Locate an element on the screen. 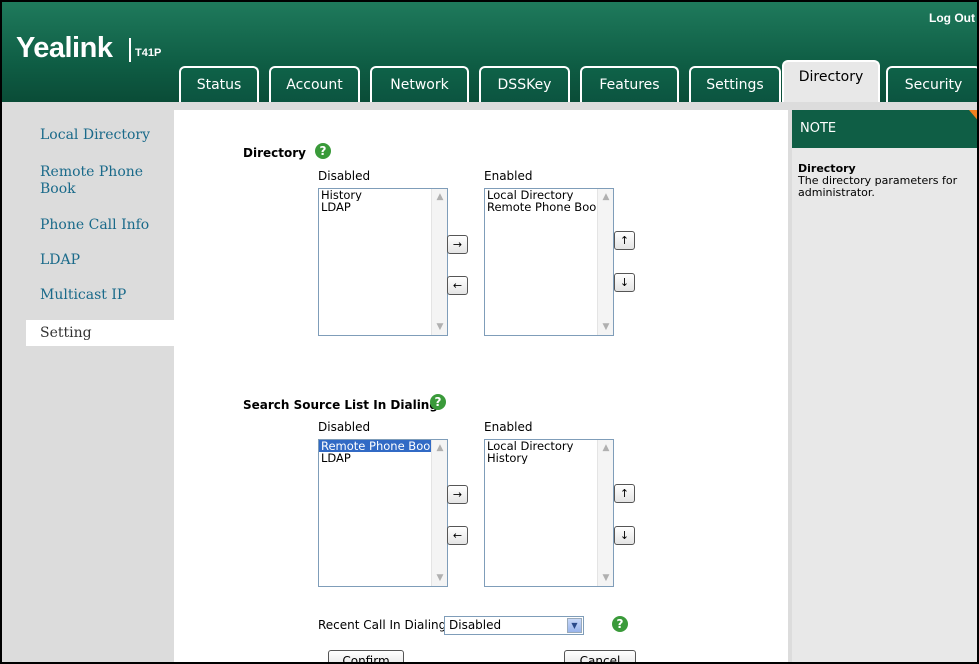 The height and width of the screenshot is (664, 979). search-enabled-list: Local Directory History ▲ ▼ is located at coordinates (549, 513).